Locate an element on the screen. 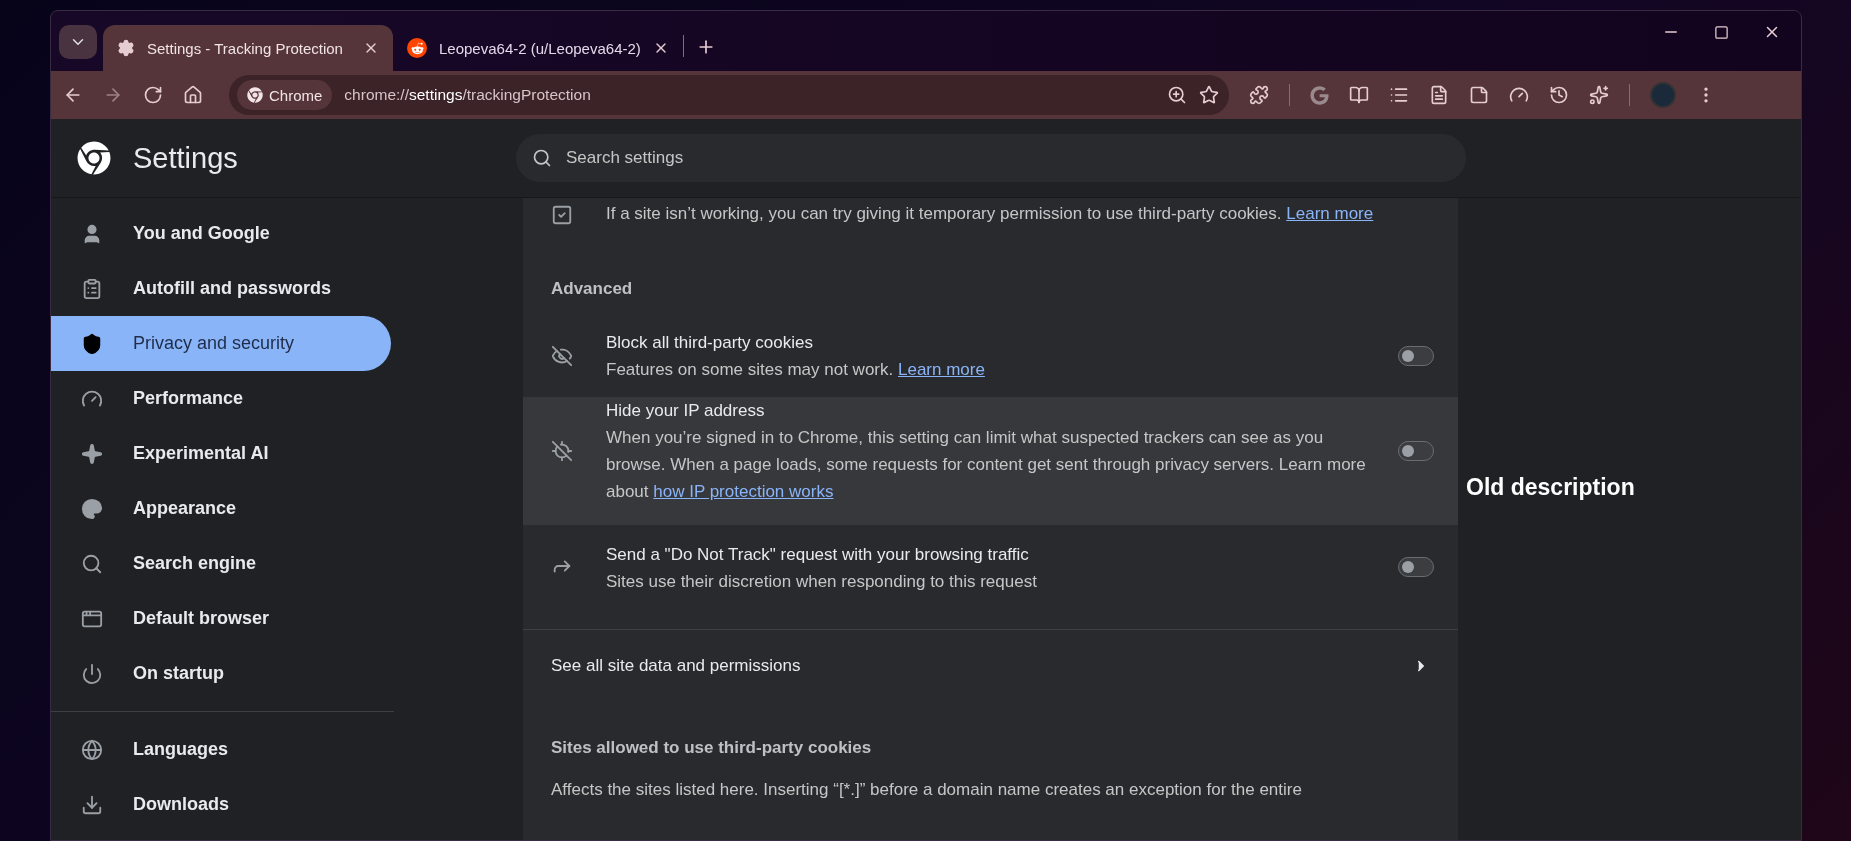  gauge-icon is located at coordinates (1519, 95).